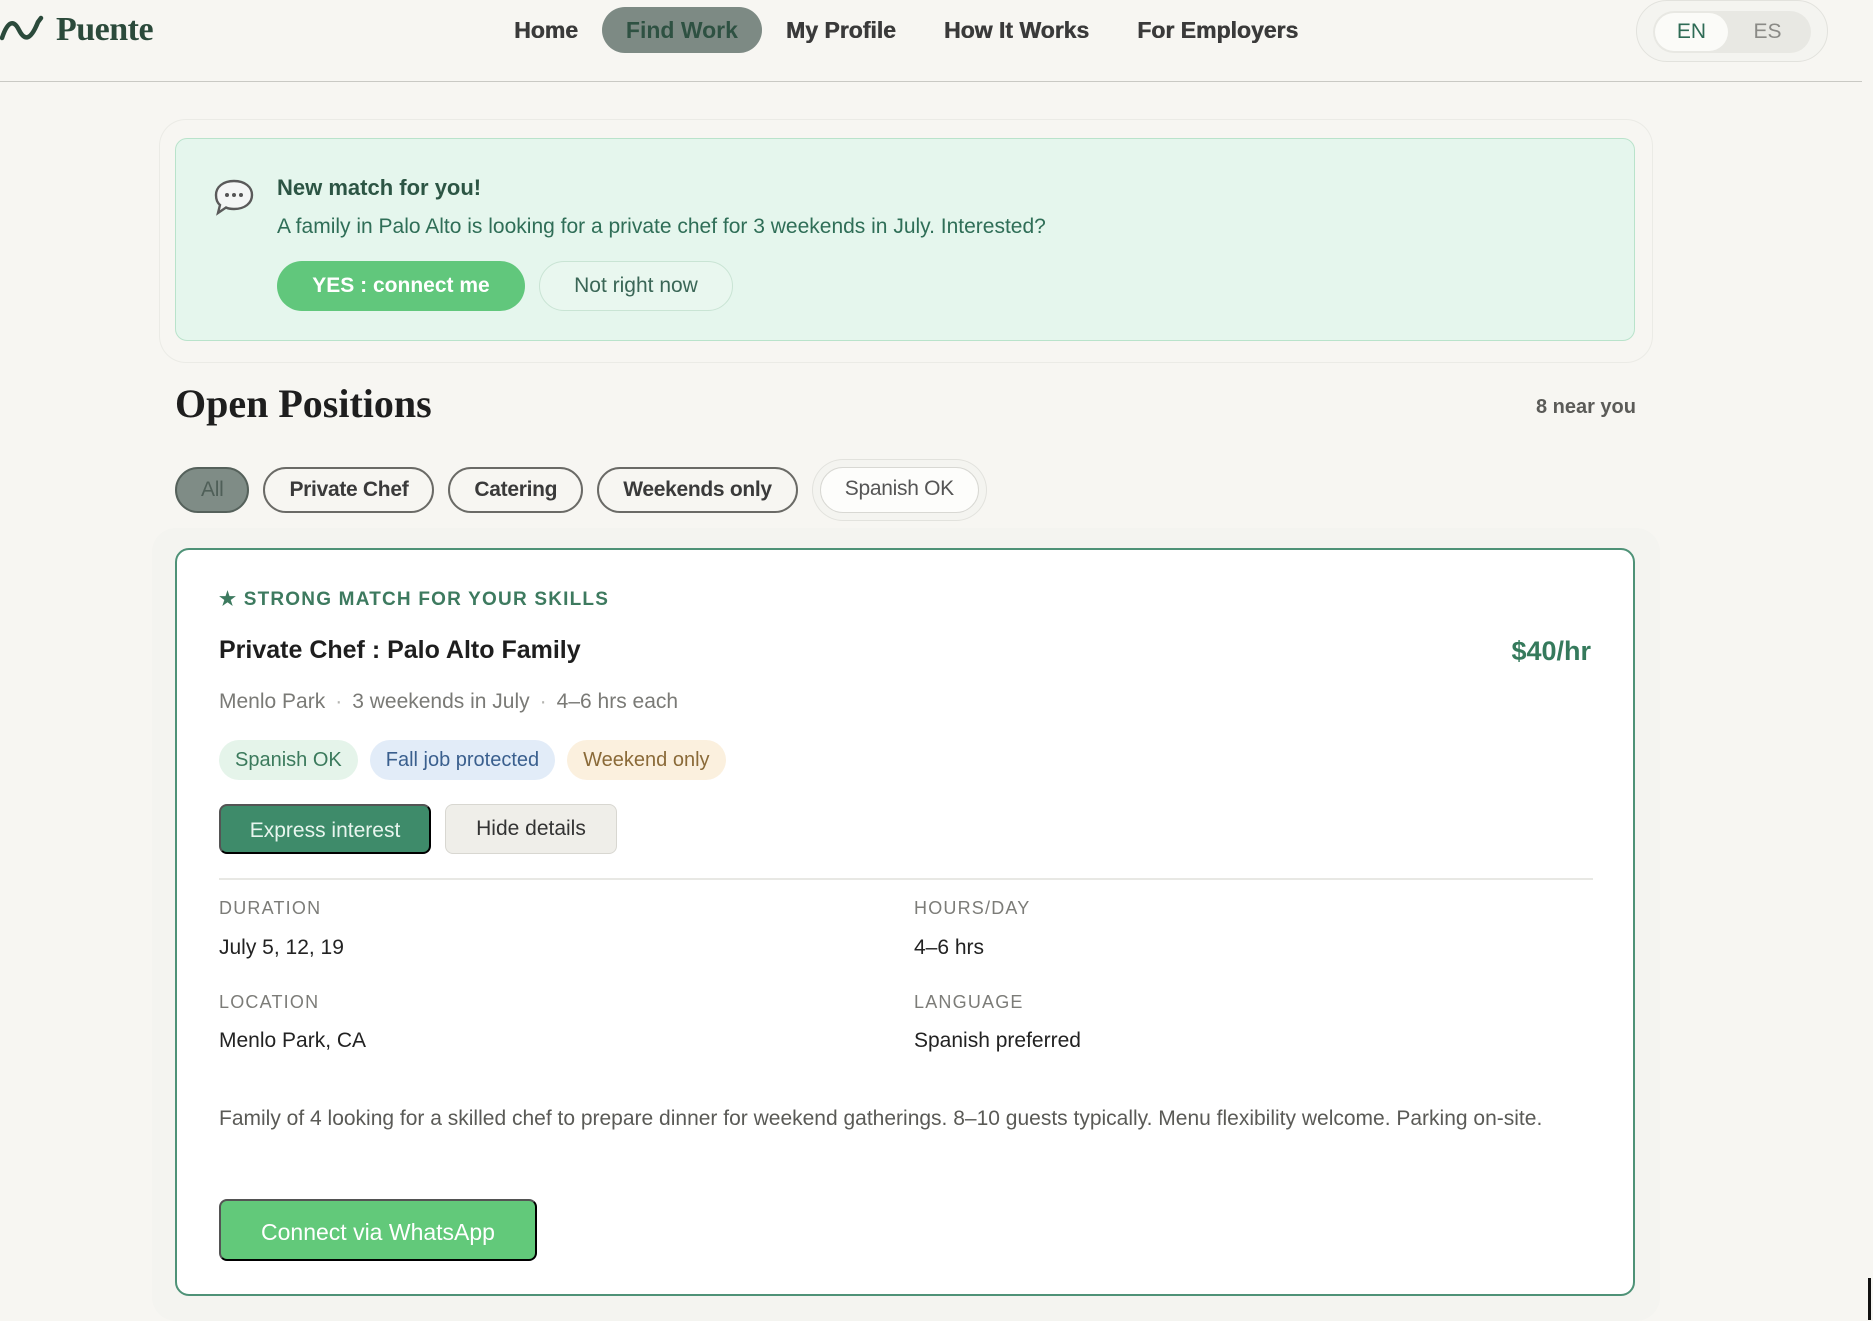 The image size is (1873, 1321). What do you see at coordinates (281, 947) in the screenshot?
I see `duration-value: July 5, 12, 19` at bounding box center [281, 947].